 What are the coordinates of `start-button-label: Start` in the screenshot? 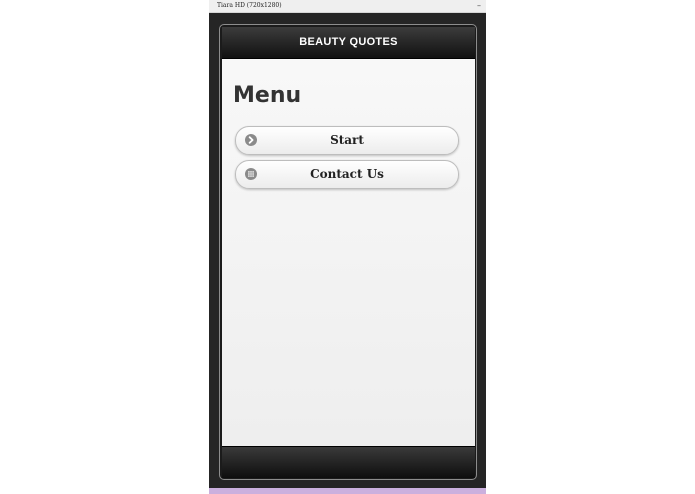 It's located at (347, 140).